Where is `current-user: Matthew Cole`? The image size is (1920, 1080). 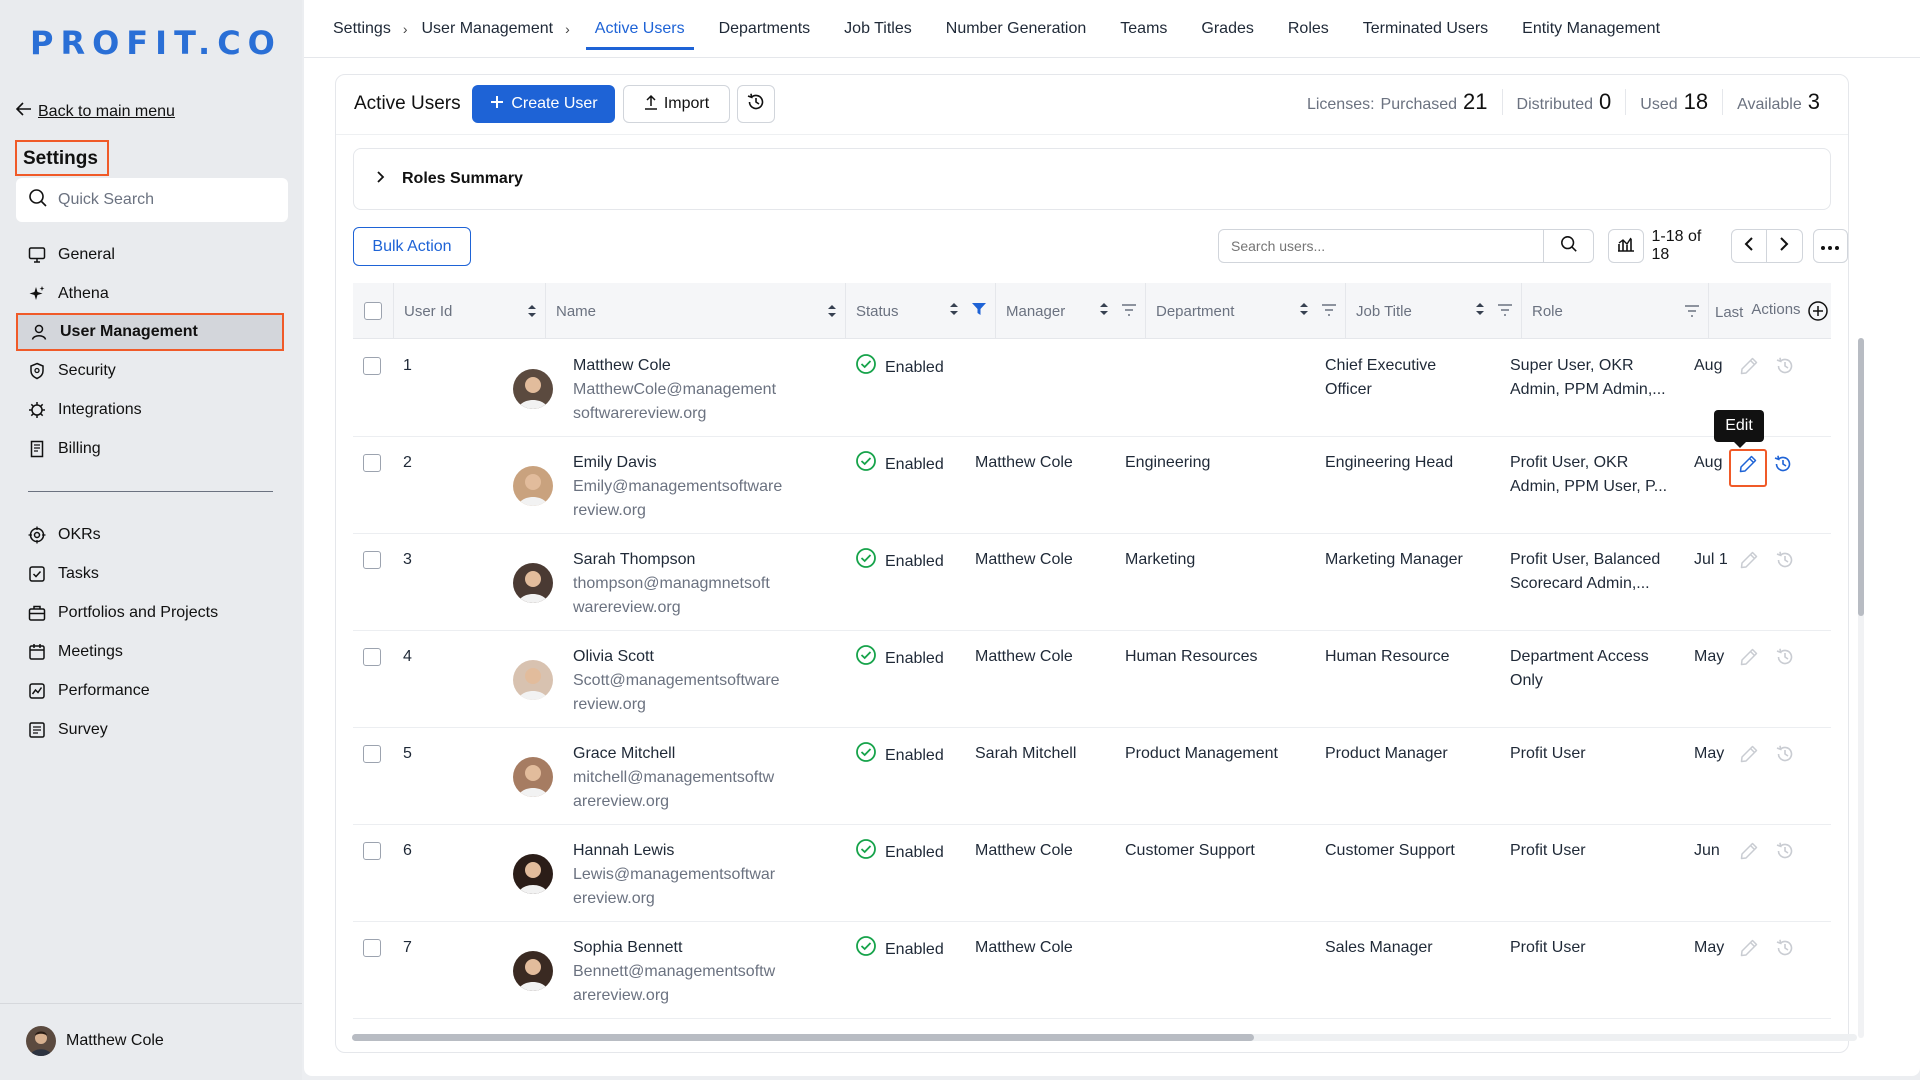 current-user: Matthew Cole is located at coordinates (95, 1041).